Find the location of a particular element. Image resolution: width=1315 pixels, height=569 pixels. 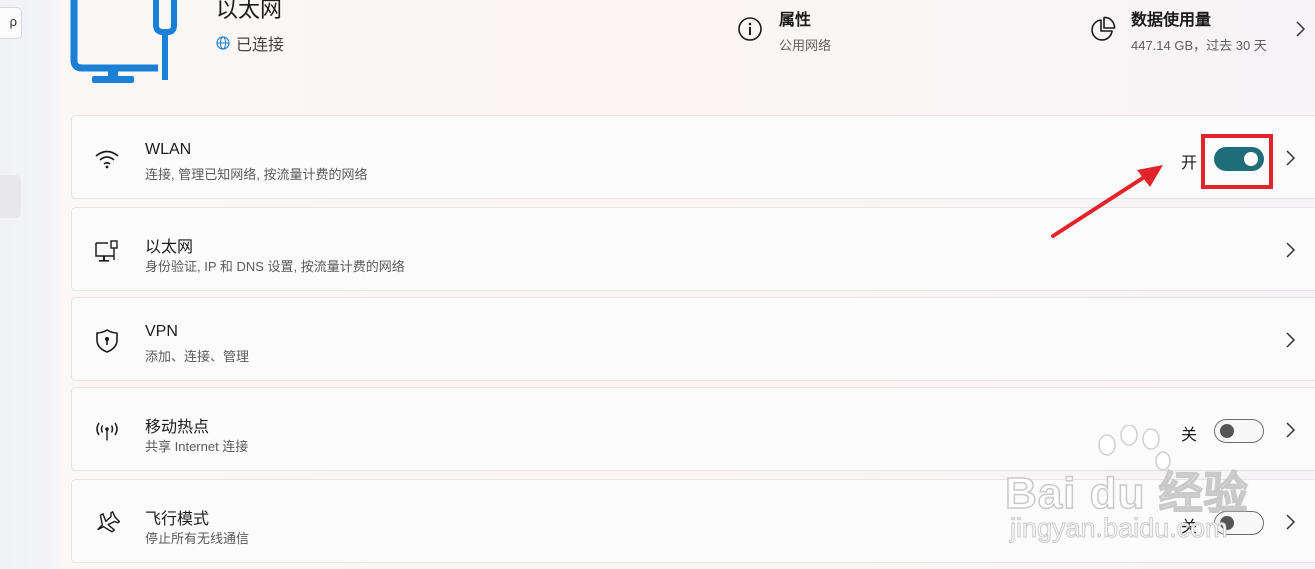

card-subtitle: 共享 Internet 连接 is located at coordinates (197, 446).